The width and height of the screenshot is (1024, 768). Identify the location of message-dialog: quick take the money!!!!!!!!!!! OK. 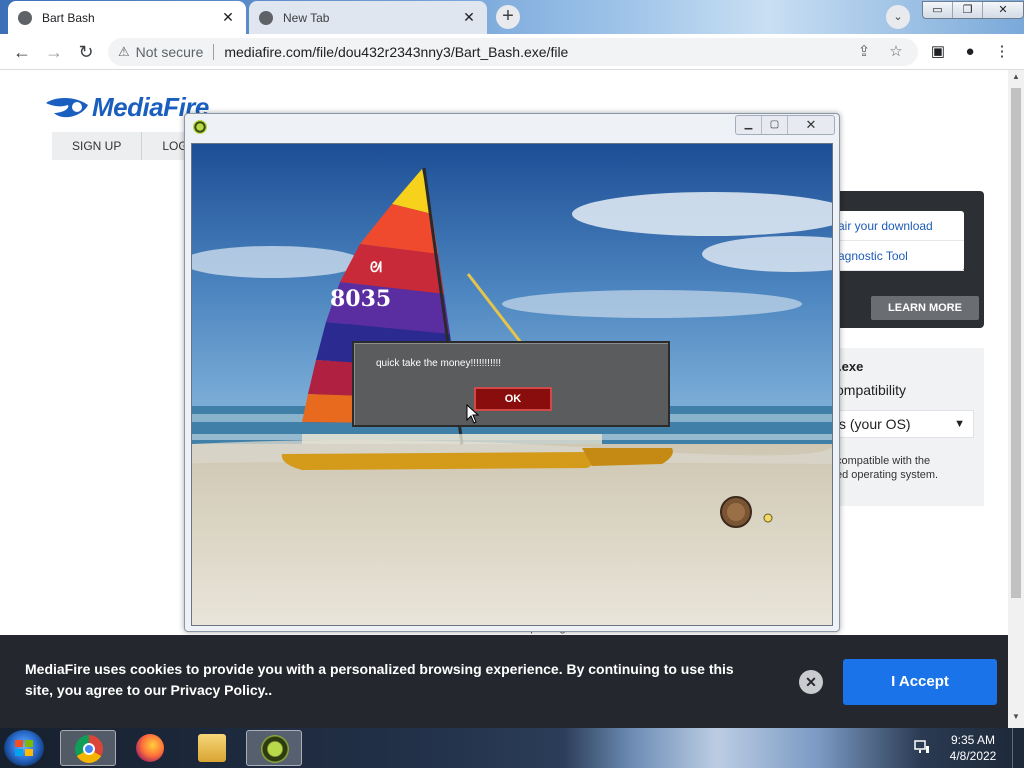
(511, 384).